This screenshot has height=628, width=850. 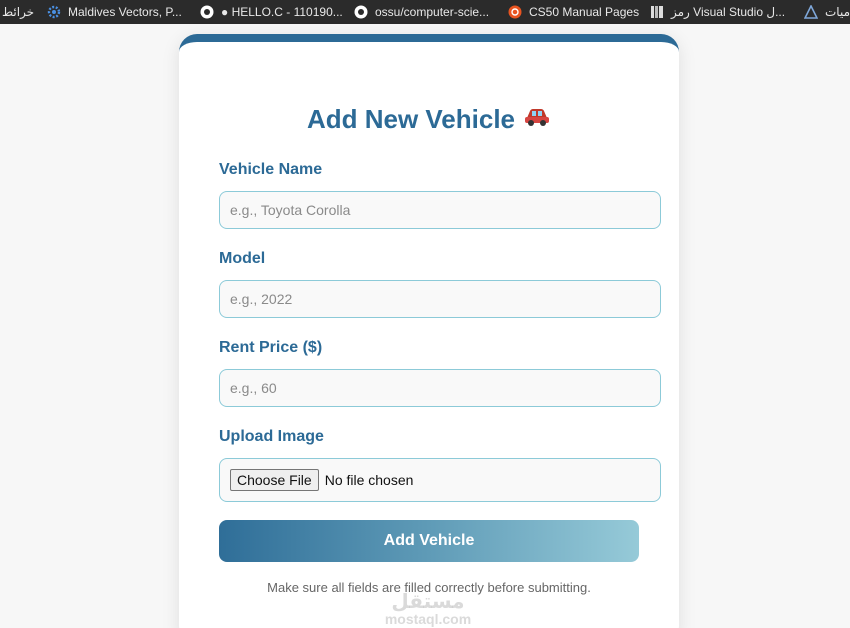 I want to click on page-title: Add New Vehicle, so click(x=429, y=119).